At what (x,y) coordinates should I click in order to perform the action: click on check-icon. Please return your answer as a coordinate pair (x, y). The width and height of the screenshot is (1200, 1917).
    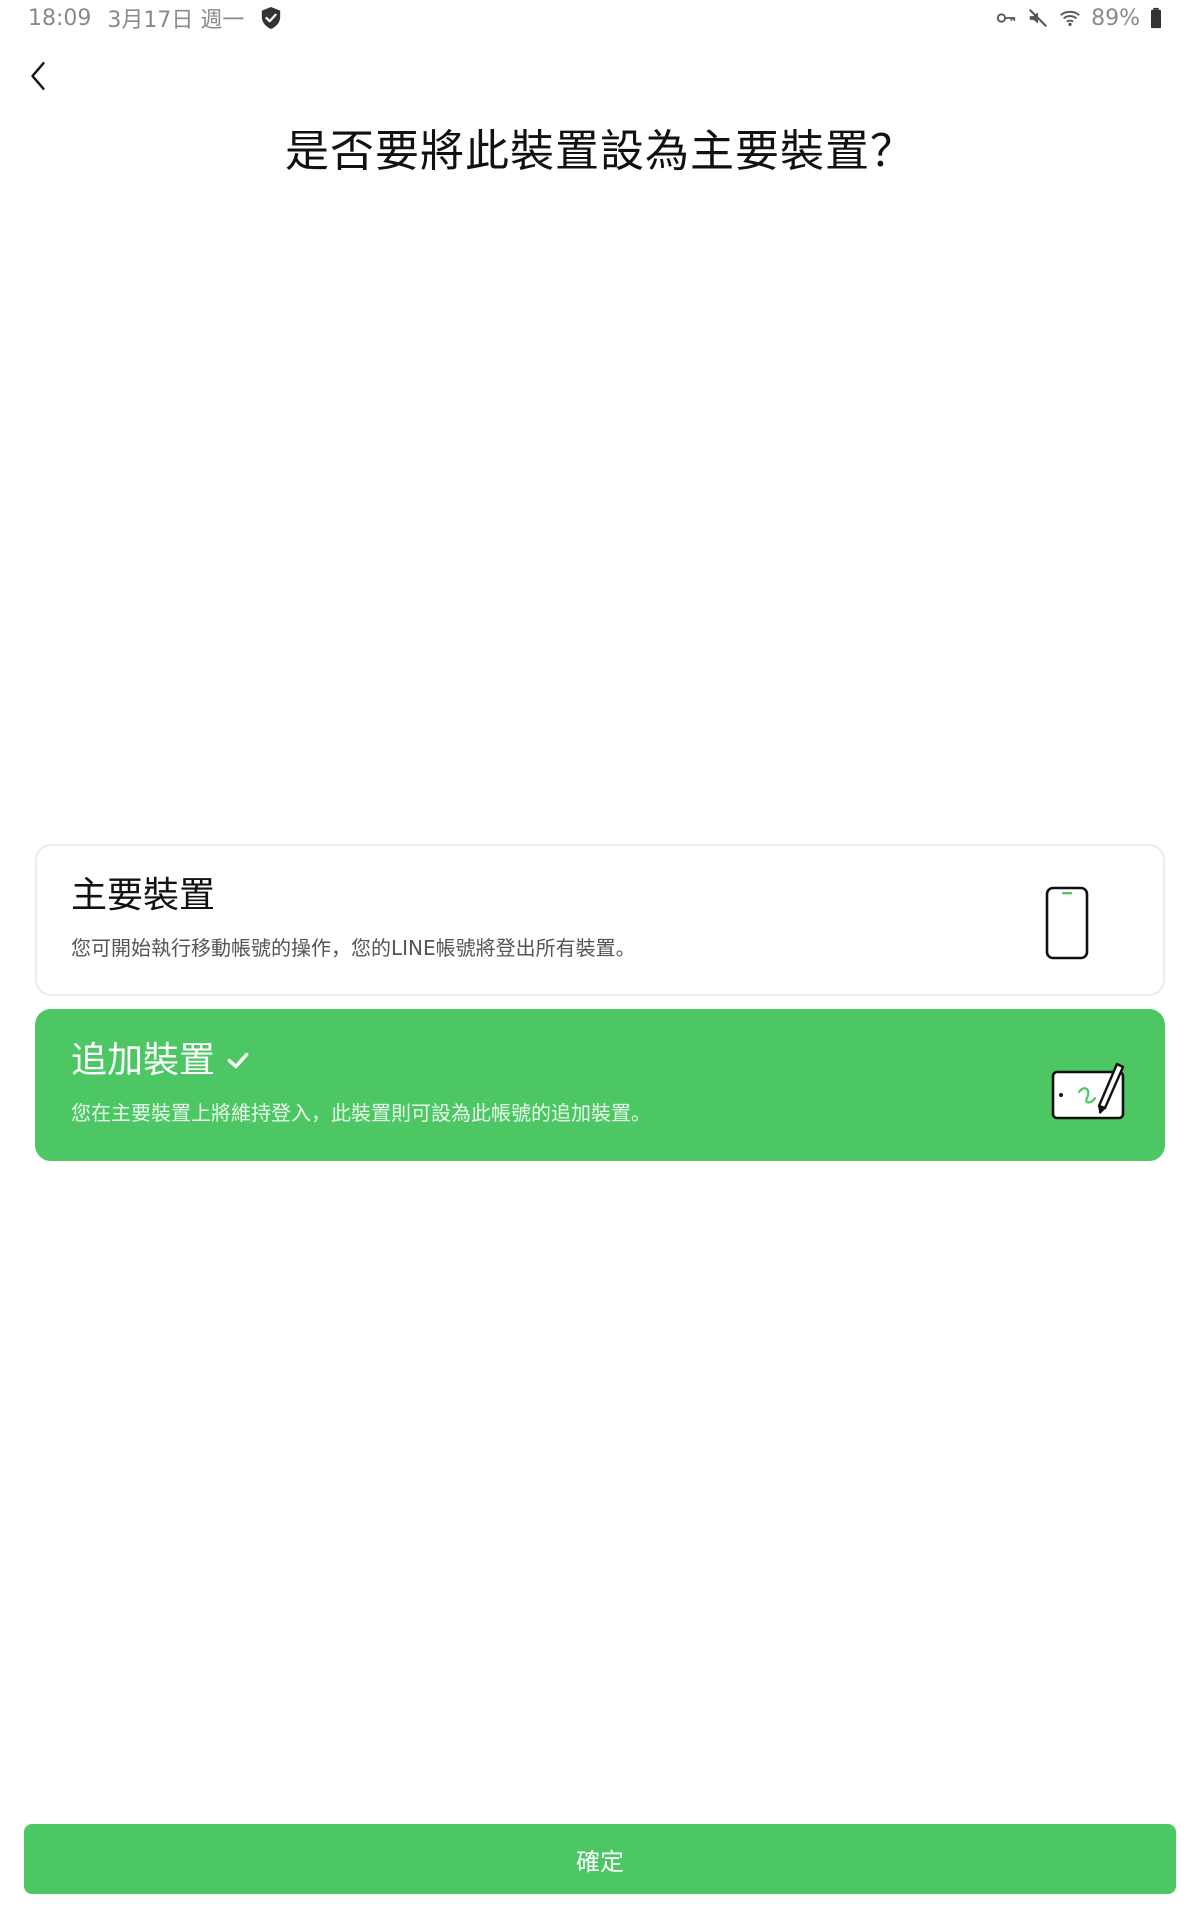
    Looking at the image, I should click on (239, 1061).